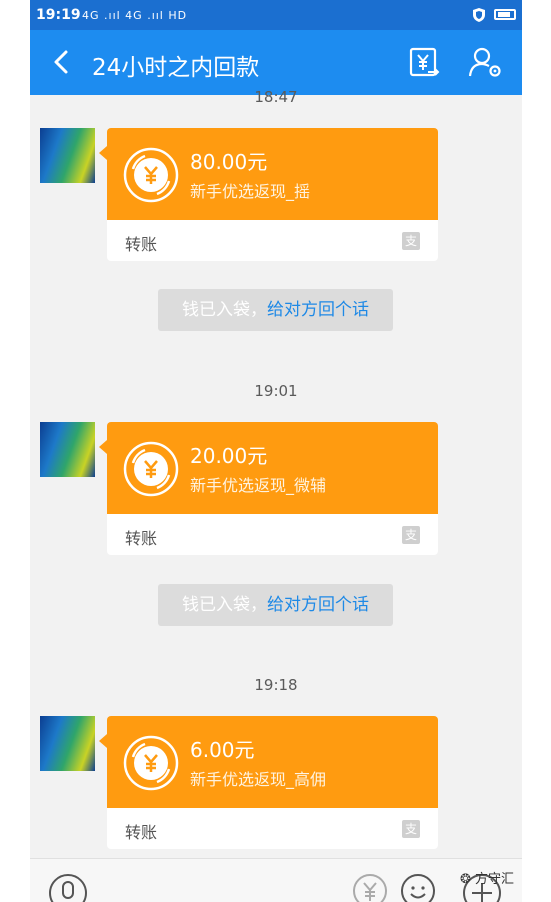 This screenshot has height=902, width=551. I want to click on transfer-card: 6.00元 新手优选返现_高佣 转账 支, so click(268, 782).